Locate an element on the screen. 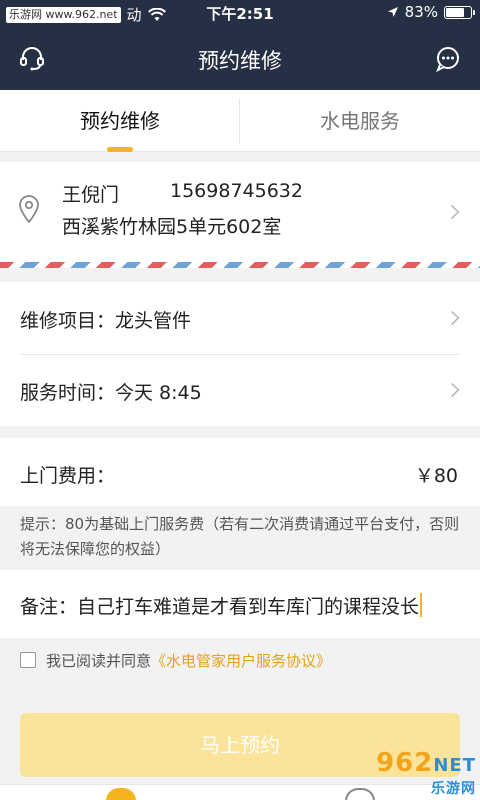  contact-phone: 15698745632 is located at coordinates (236, 191).